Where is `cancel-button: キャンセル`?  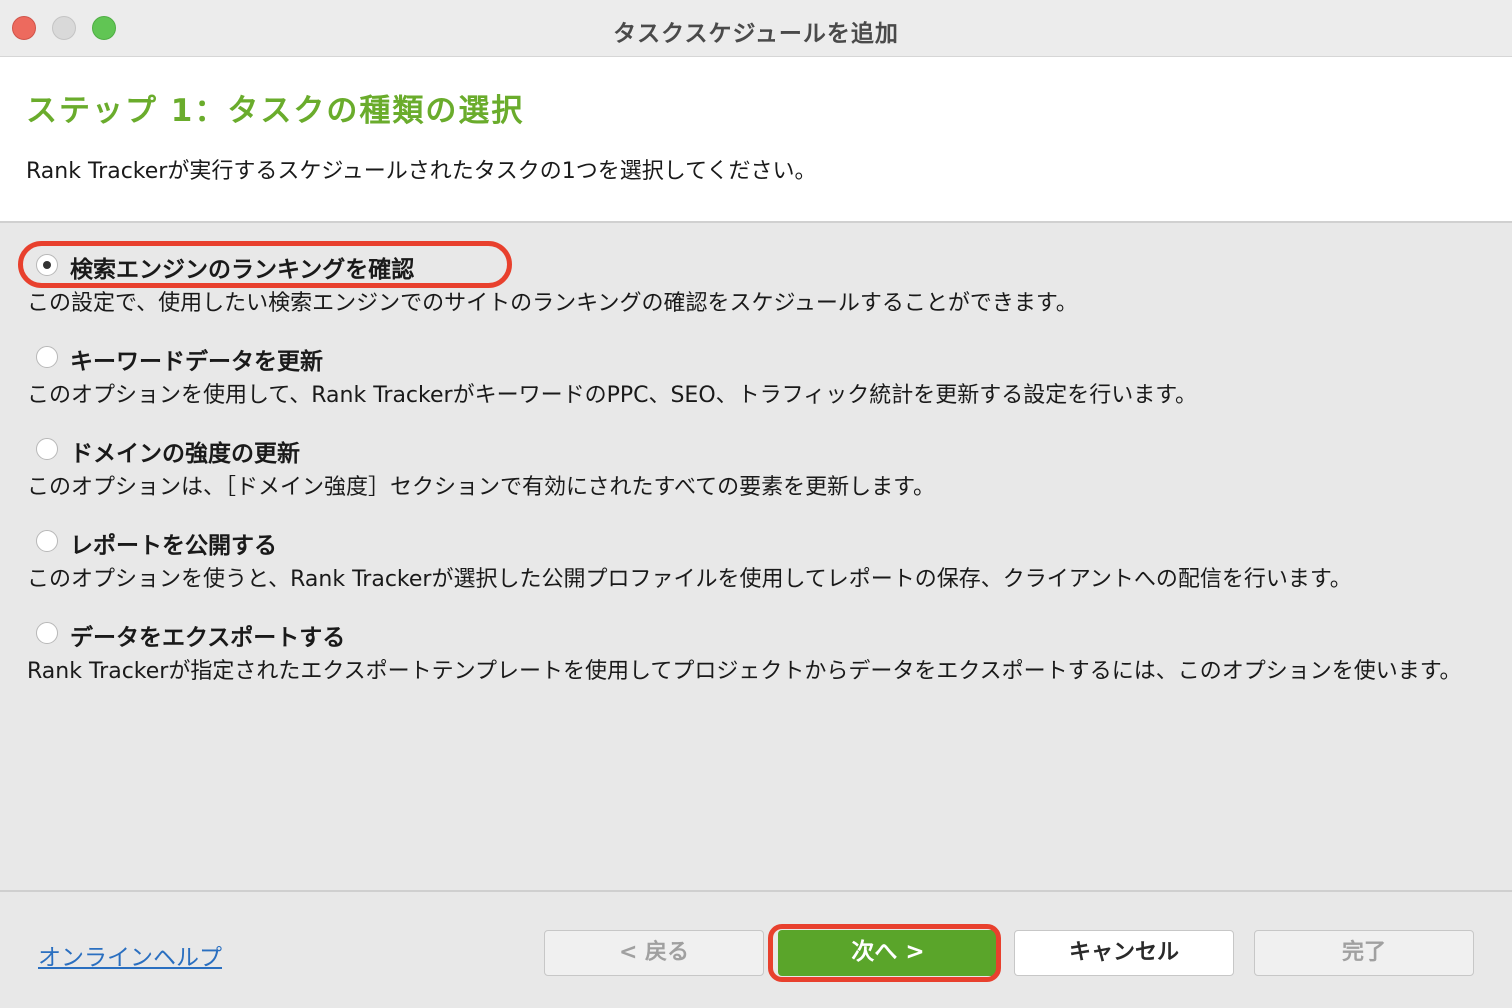
cancel-button: キャンセル is located at coordinates (1124, 953).